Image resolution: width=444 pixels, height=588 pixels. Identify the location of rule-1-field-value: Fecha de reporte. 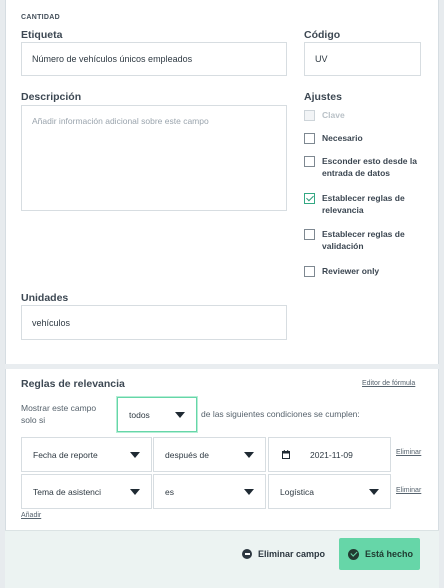
(65, 454).